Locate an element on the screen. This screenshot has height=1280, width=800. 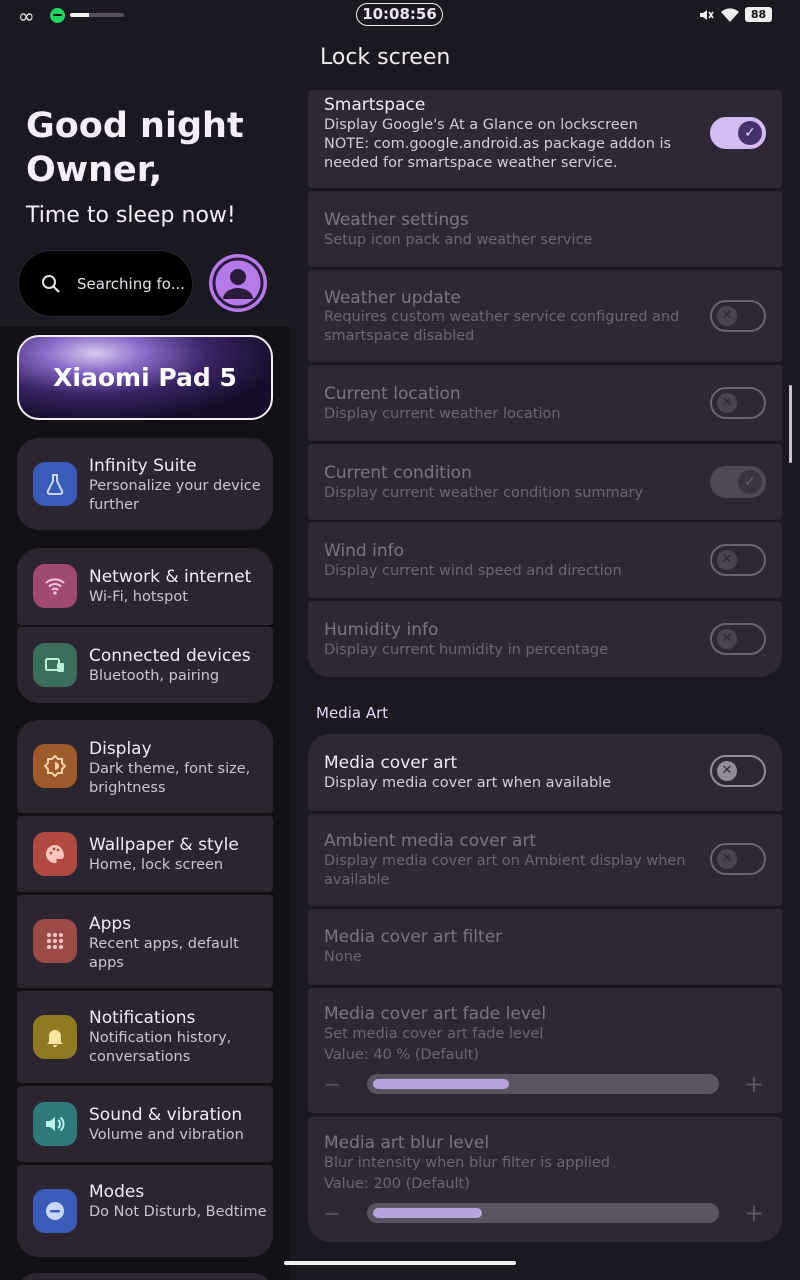
sidebar-item-title: Wallpaper & style is located at coordinates (164, 845).